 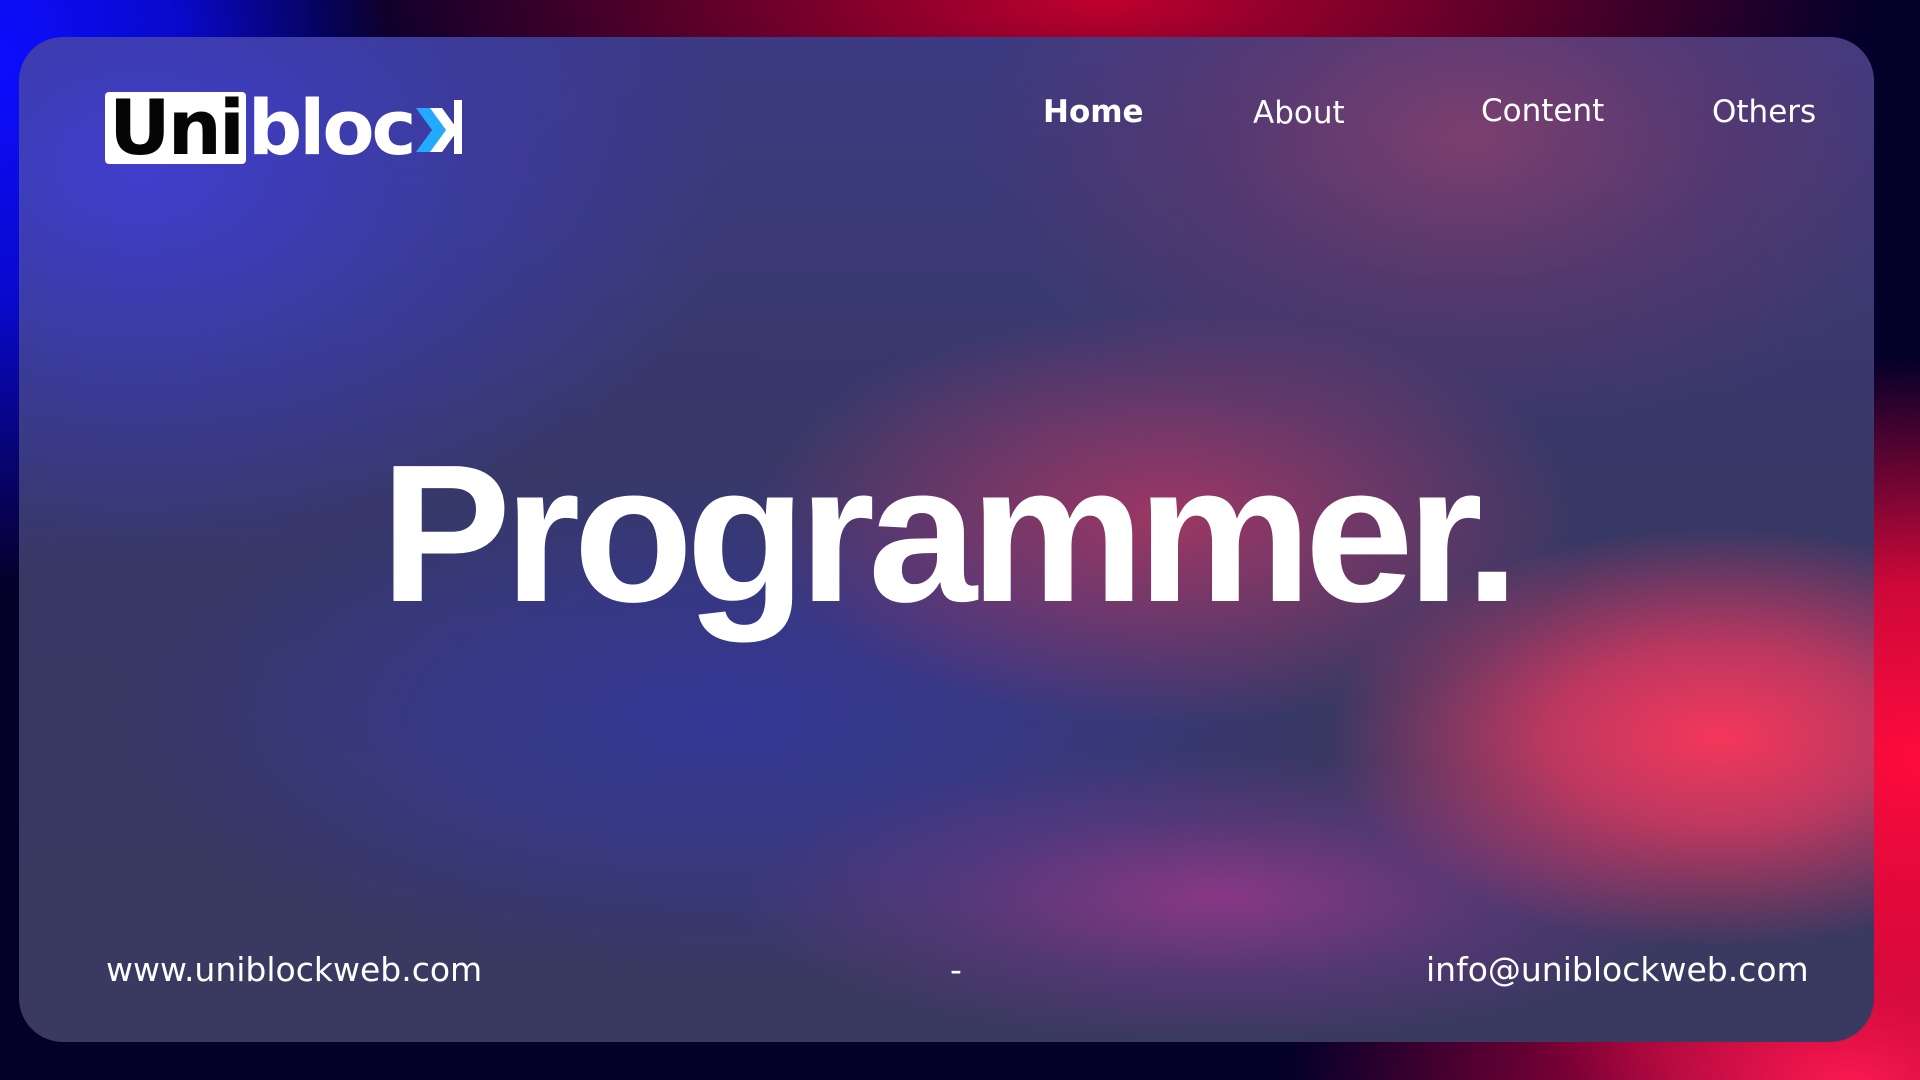 I want to click on logo-boxed-part: Uni, so click(x=175, y=127).